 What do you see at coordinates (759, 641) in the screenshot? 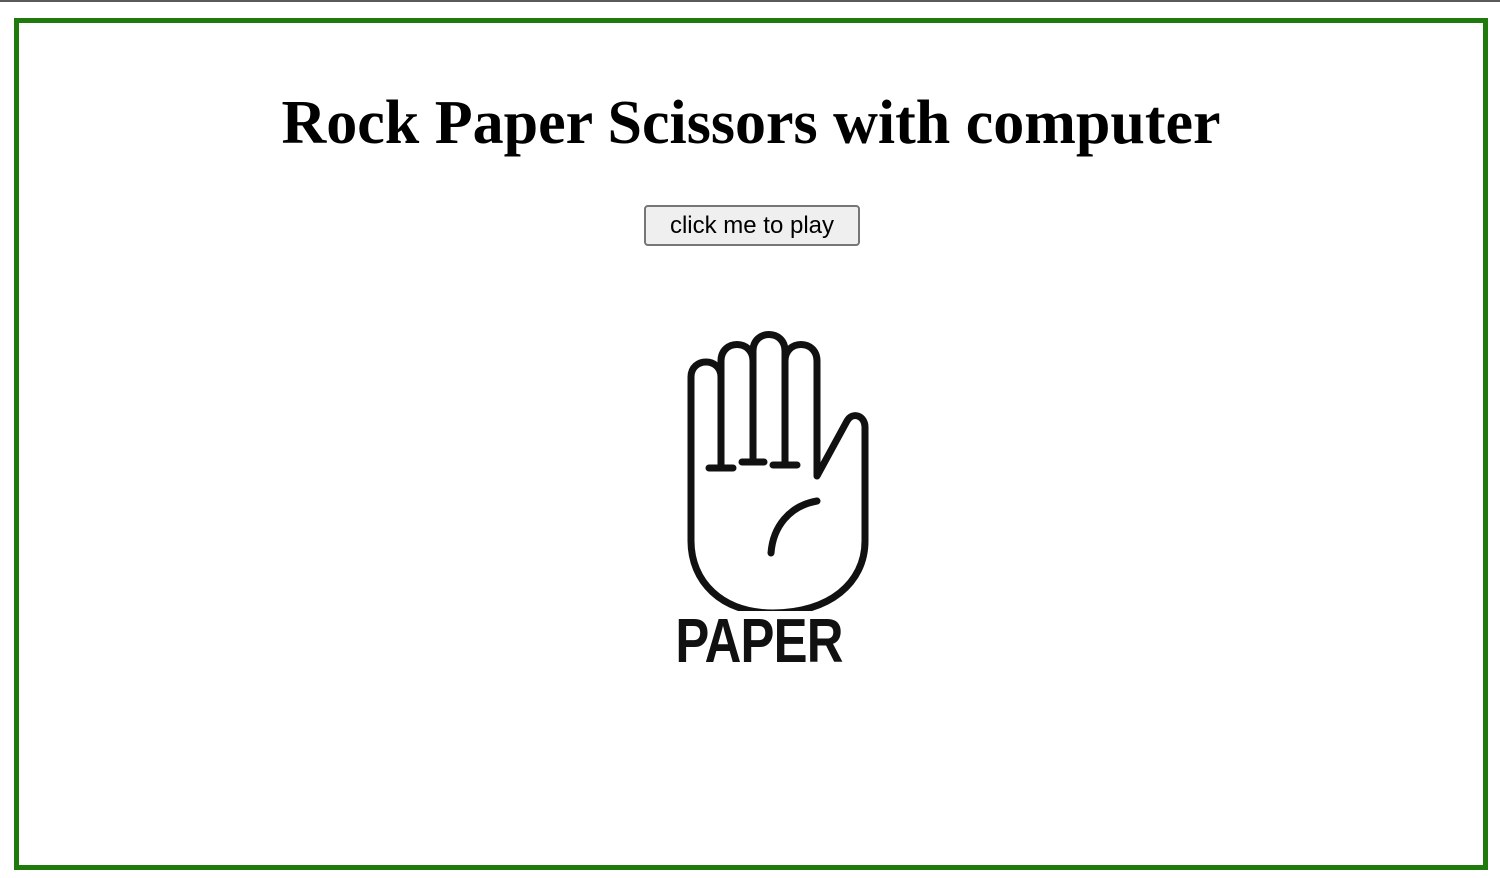
I see `choice-label: PAPER` at bounding box center [759, 641].